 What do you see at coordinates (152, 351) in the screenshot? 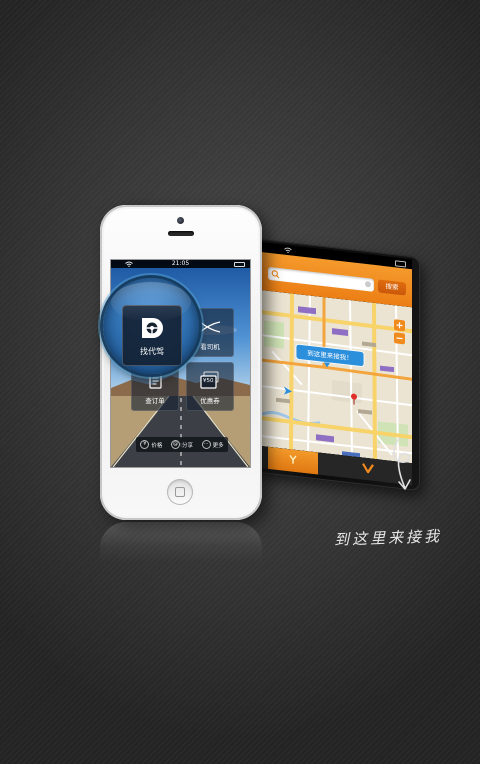
I see `tile-label: 找代驾` at bounding box center [152, 351].